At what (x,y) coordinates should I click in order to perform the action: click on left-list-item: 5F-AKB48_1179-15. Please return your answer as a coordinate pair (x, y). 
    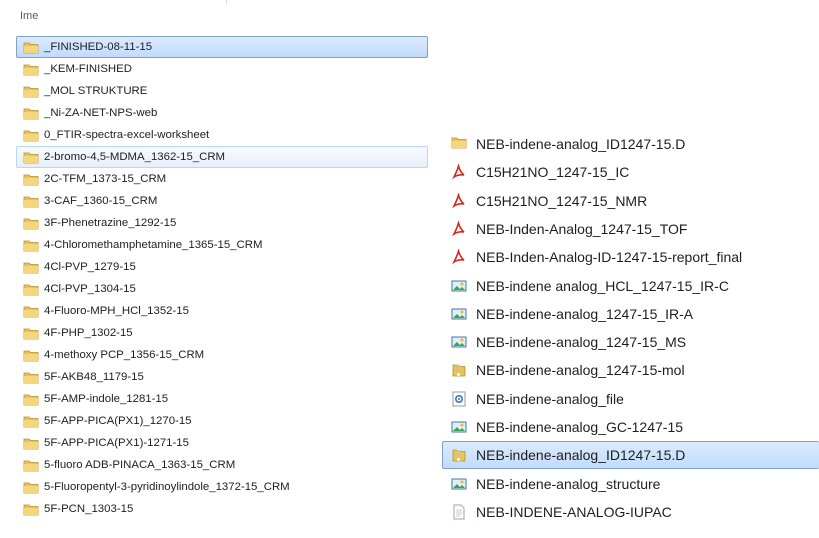
    Looking at the image, I should click on (222, 377).